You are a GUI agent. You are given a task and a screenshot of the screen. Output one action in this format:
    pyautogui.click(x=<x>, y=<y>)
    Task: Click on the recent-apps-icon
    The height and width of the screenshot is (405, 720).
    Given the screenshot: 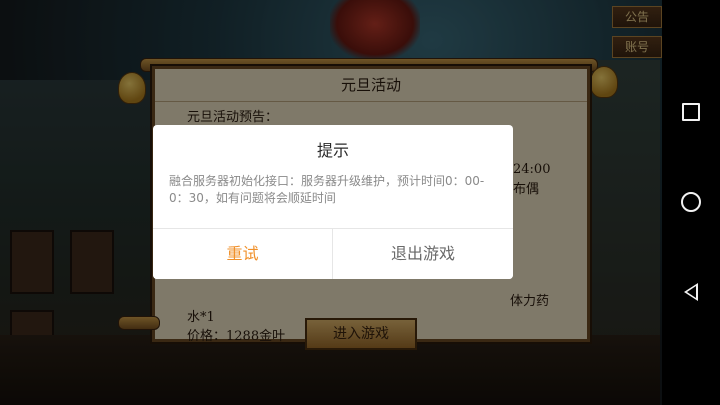 What is the action you would take?
    pyautogui.click(x=691, y=112)
    